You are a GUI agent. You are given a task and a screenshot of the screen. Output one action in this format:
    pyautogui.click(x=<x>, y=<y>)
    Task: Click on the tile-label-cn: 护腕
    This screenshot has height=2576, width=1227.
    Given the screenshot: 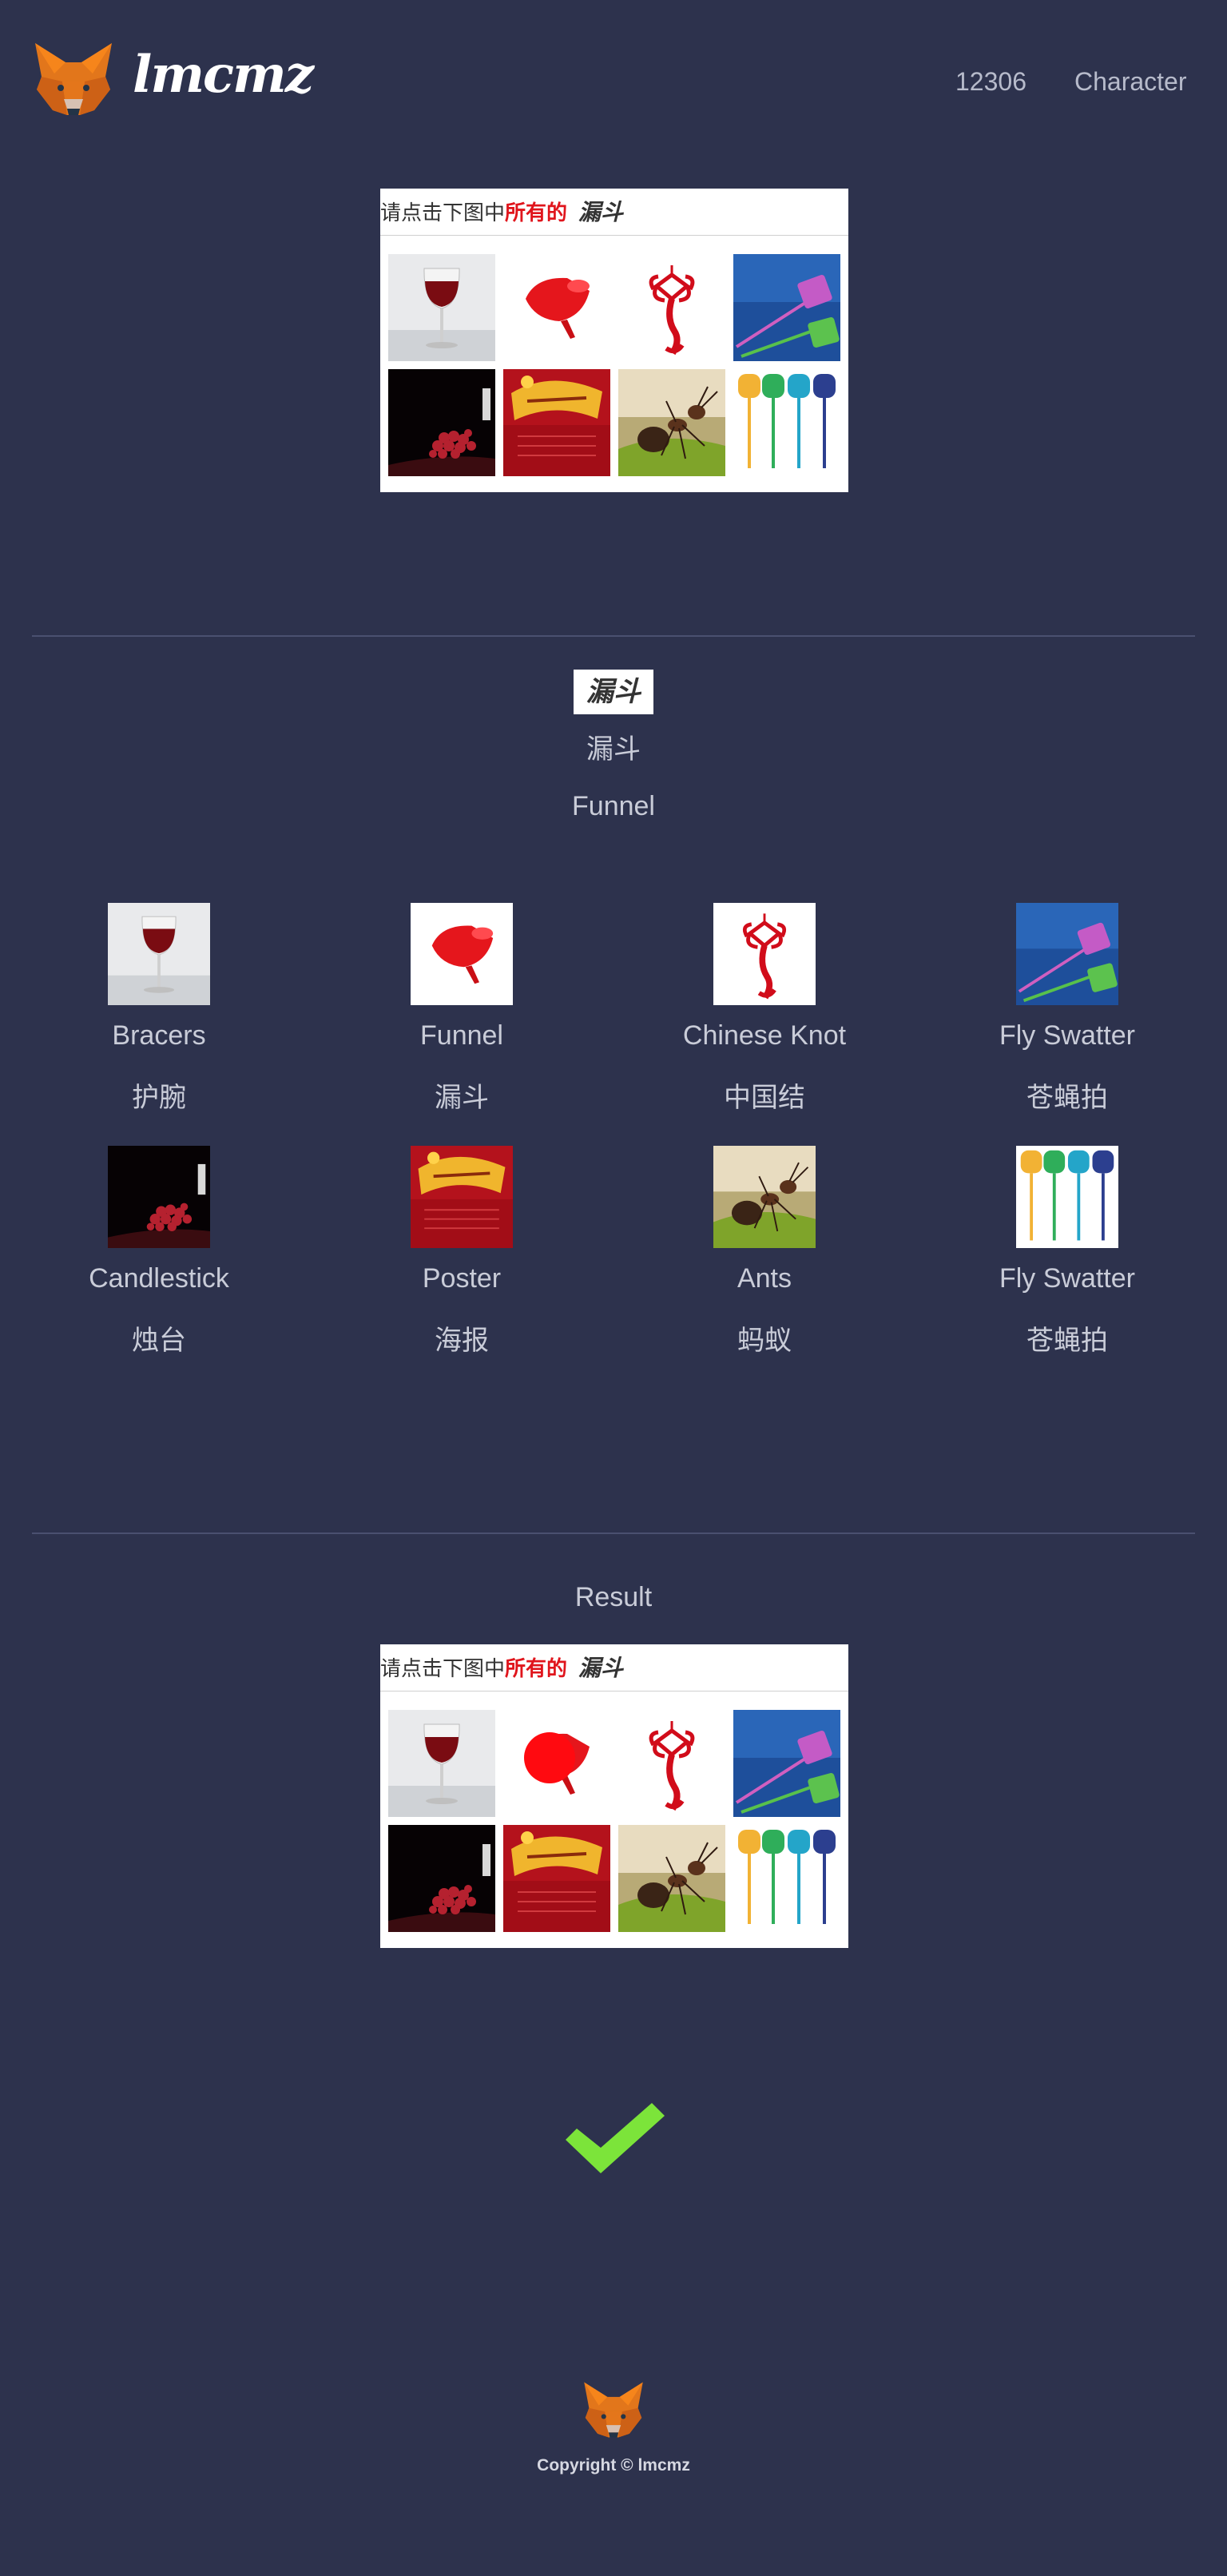 What is the action you would take?
    pyautogui.click(x=159, y=1098)
    